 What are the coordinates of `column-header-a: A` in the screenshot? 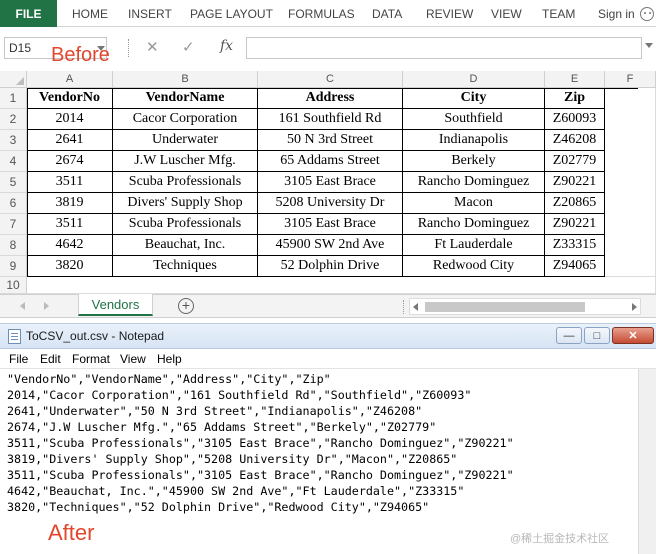 It's located at (70, 79).